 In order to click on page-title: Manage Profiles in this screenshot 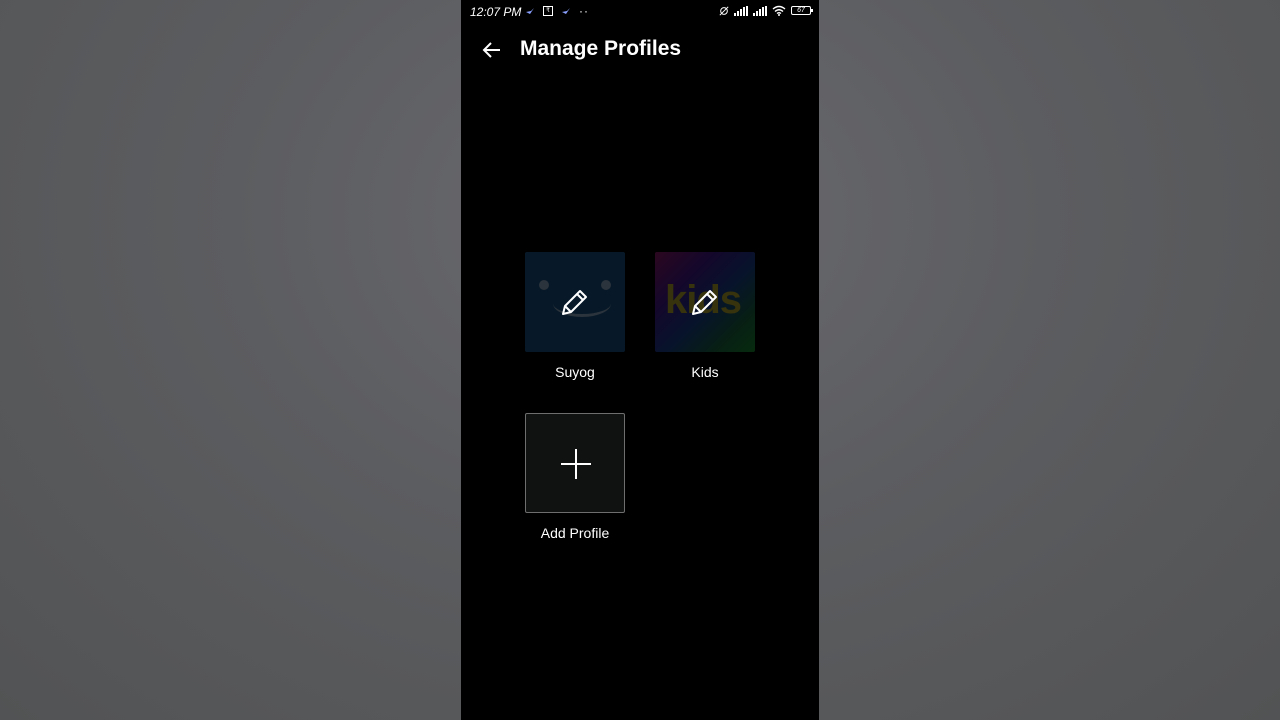, I will do `click(601, 48)`.